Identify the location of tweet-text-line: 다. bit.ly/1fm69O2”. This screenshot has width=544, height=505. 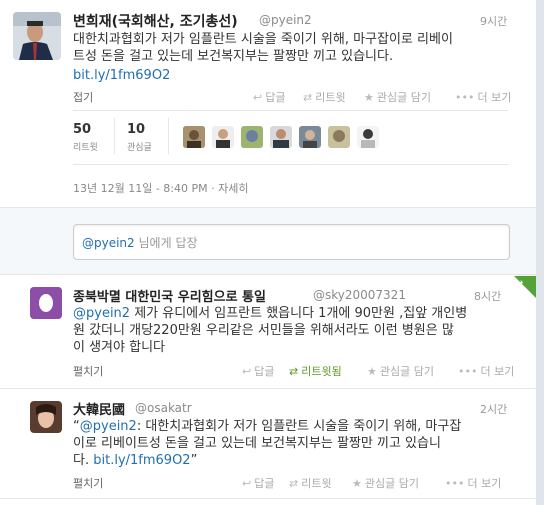
(300, 460).